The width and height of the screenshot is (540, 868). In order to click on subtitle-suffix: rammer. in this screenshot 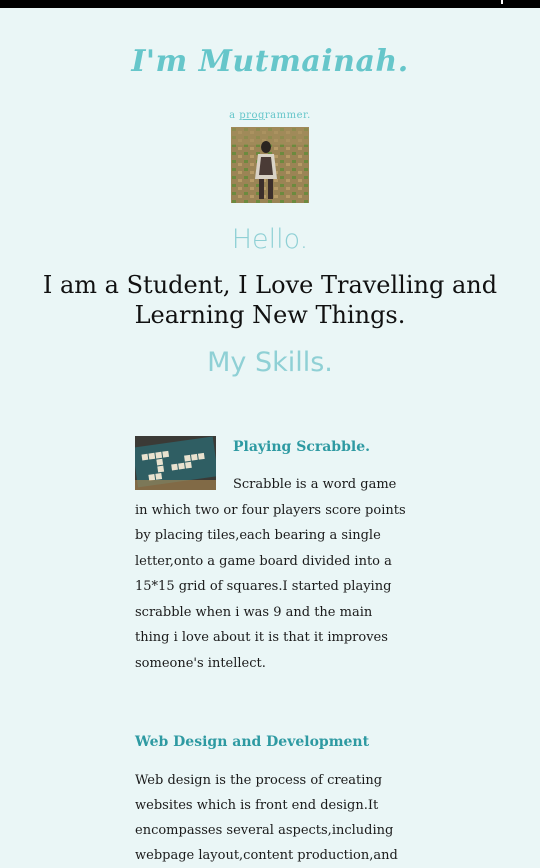, I will do `click(287, 115)`.